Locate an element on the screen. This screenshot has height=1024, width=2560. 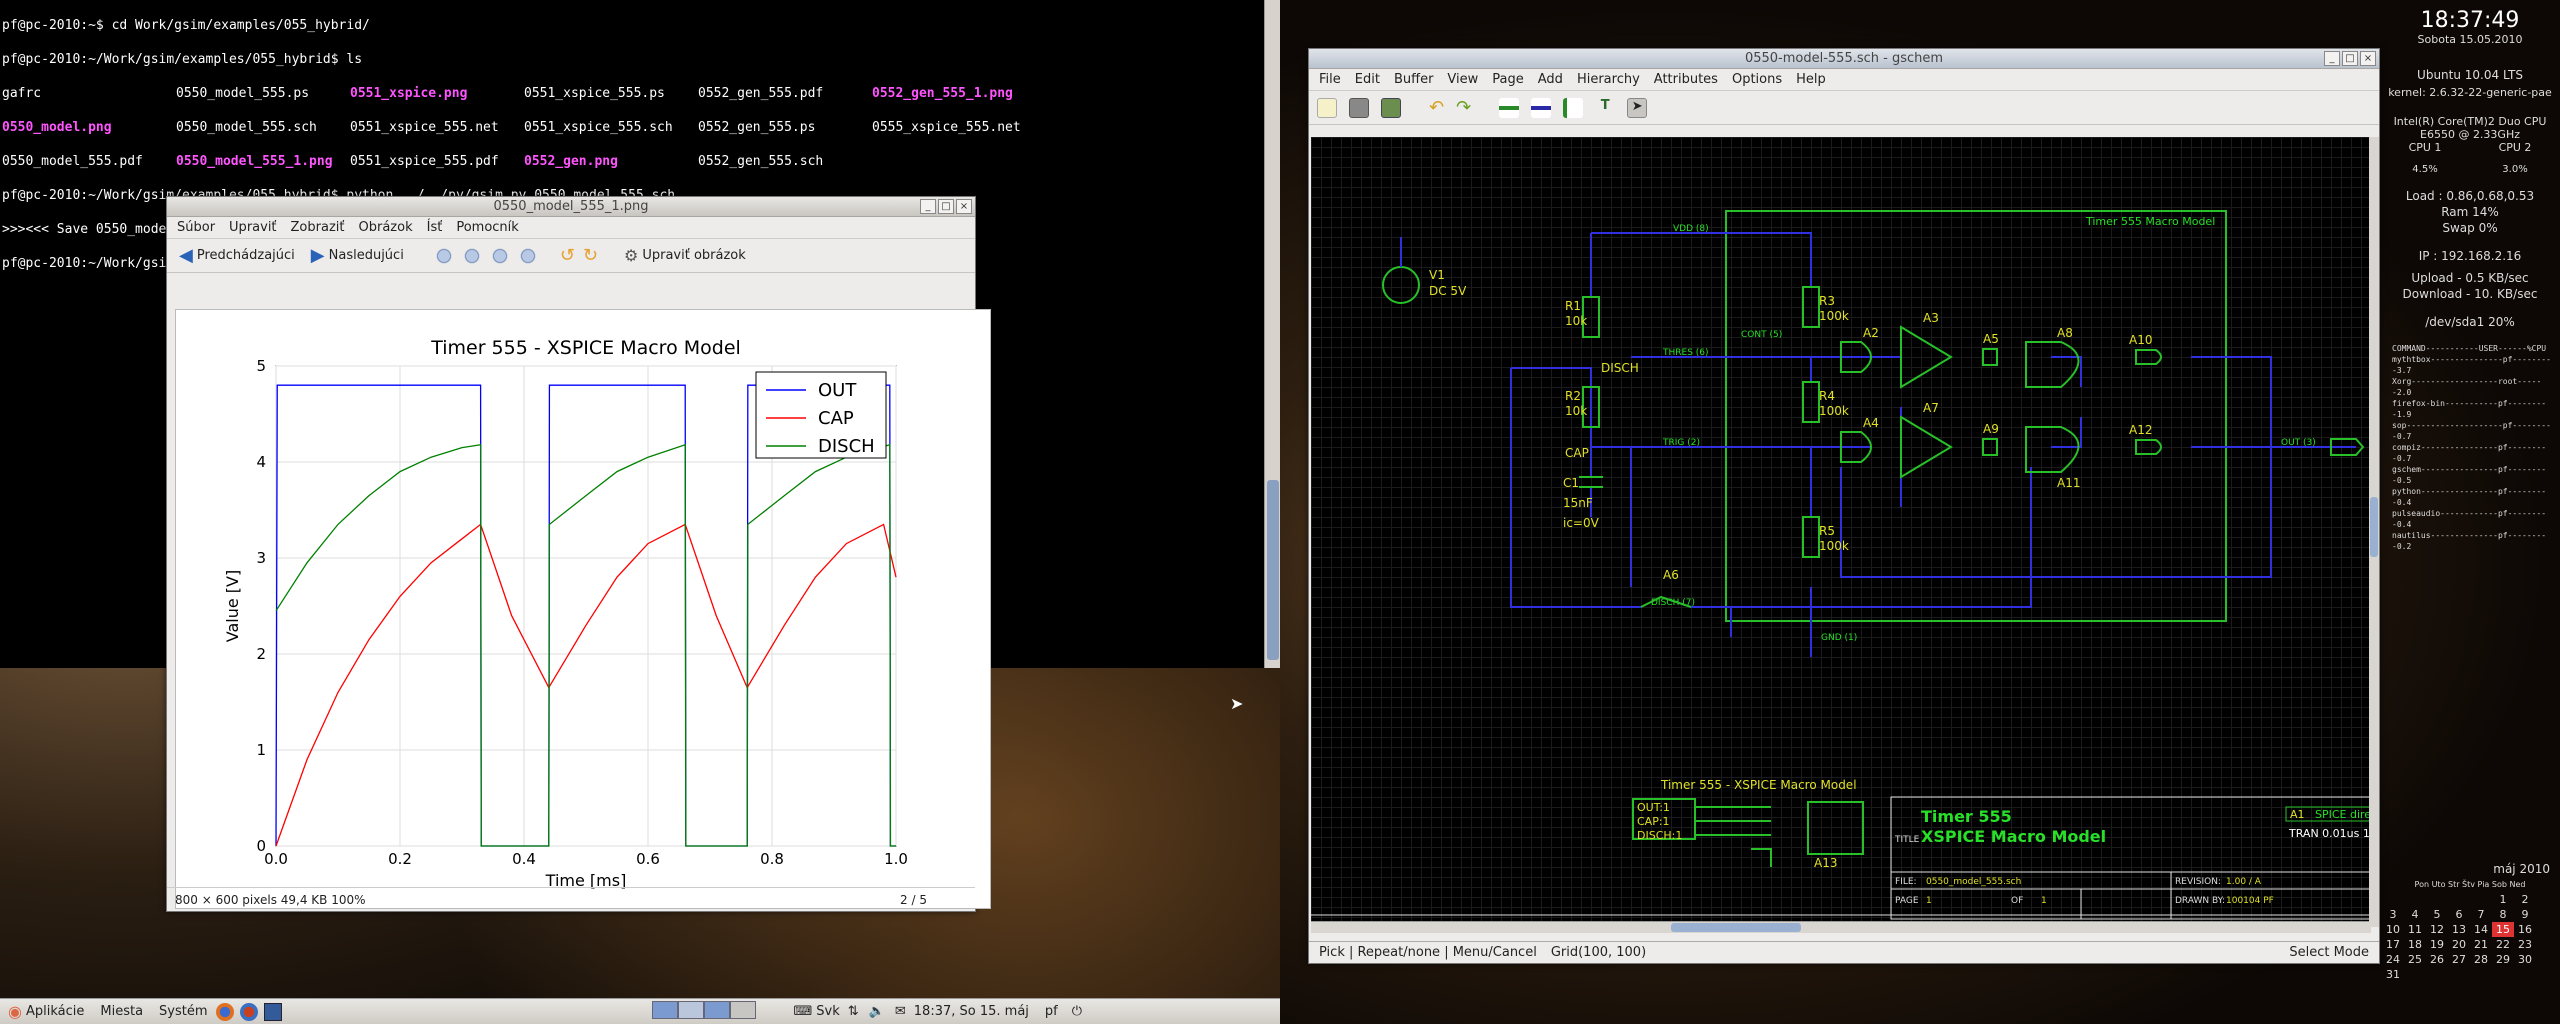
resistor-r4 is located at coordinates (1811, 402).